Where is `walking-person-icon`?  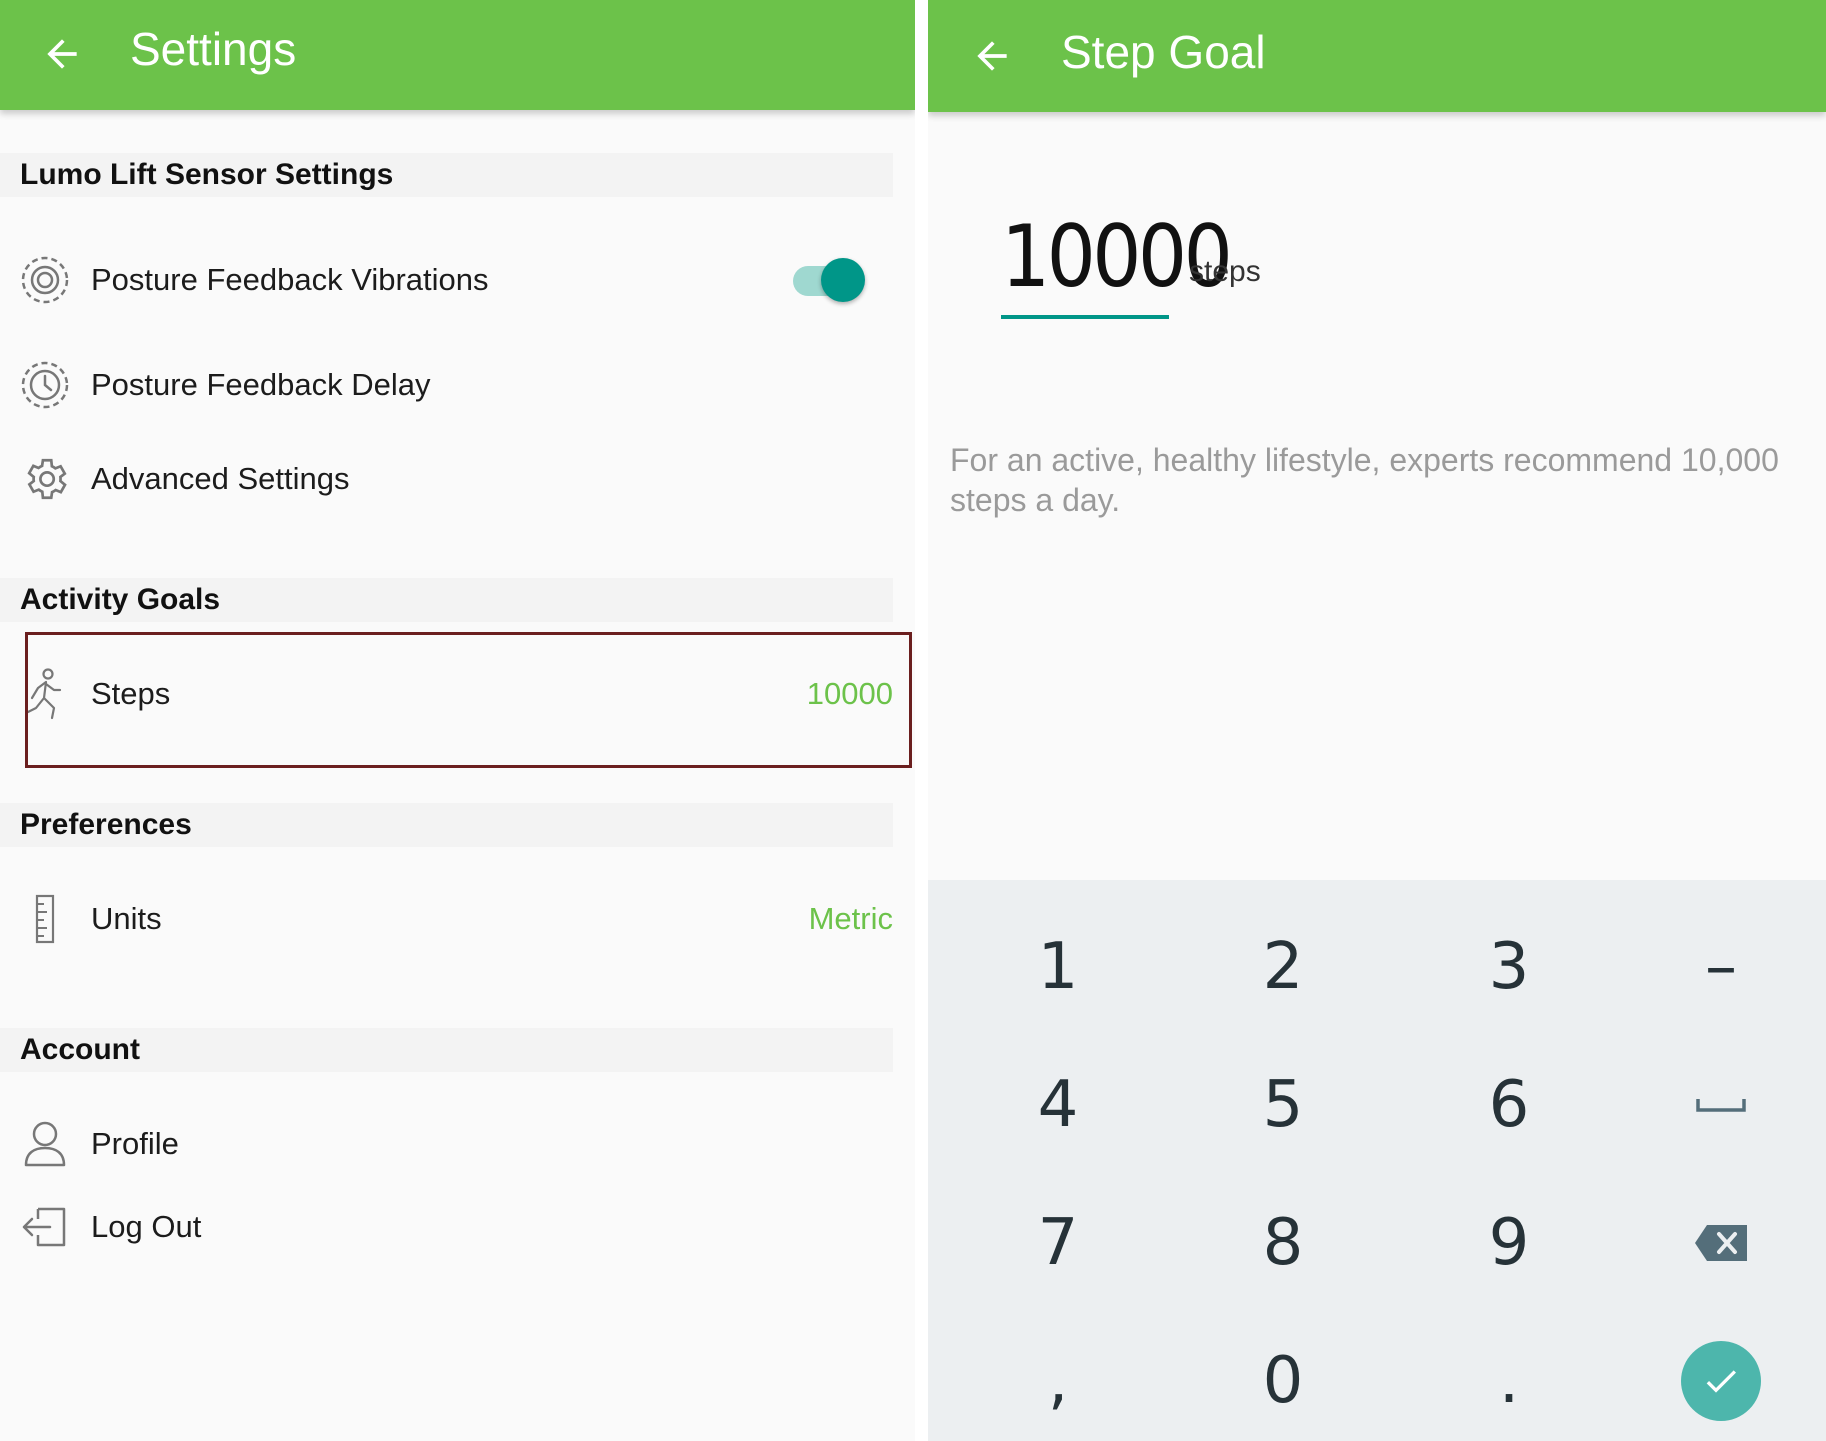
walking-person-icon is located at coordinates (45, 694).